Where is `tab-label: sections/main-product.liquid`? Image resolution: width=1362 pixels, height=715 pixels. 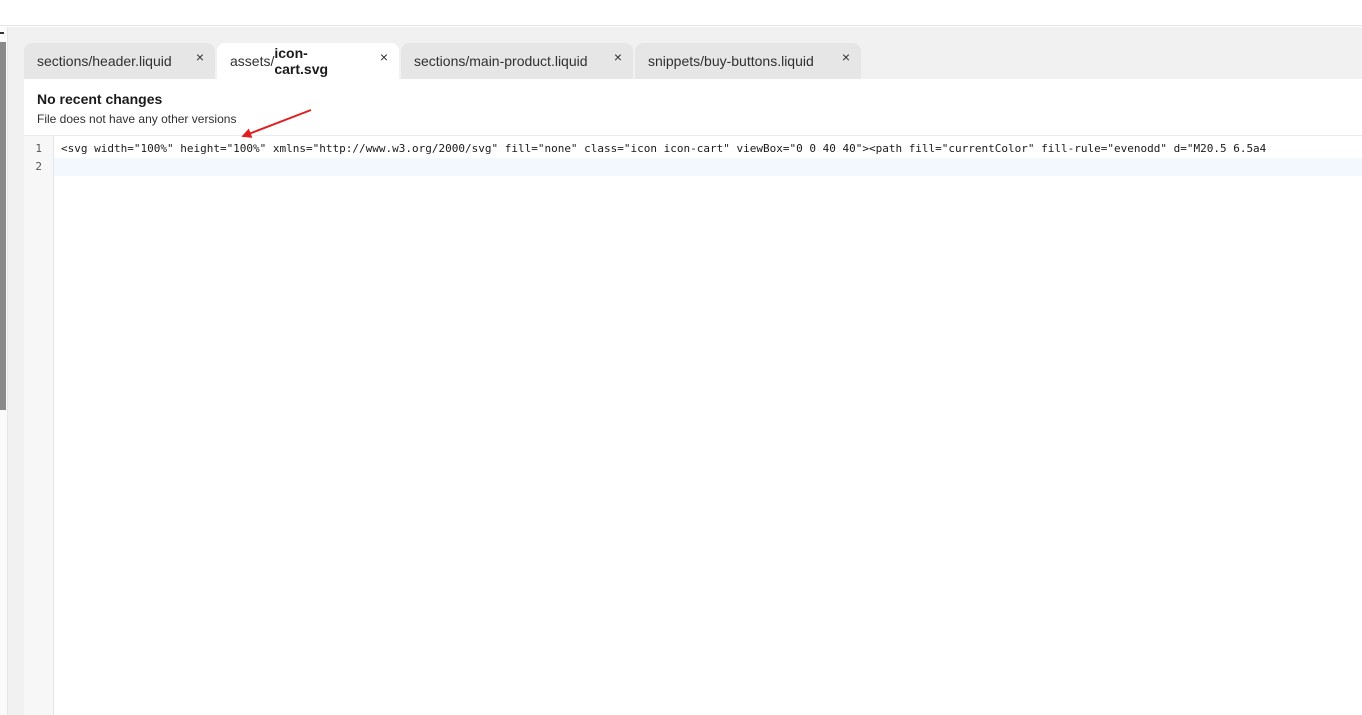 tab-label: sections/main-product.liquid is located at coordinates (501, 61).